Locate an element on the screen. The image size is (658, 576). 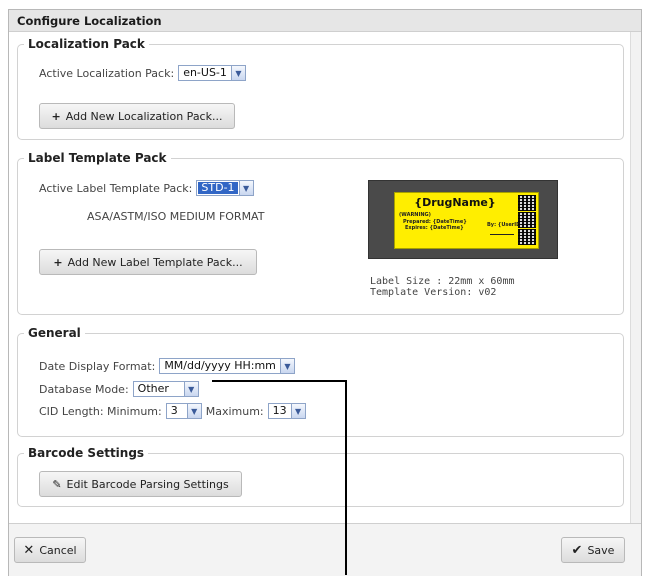
localization-pack-select: en-US-1 ▼ is located at coordinates (212, 73).